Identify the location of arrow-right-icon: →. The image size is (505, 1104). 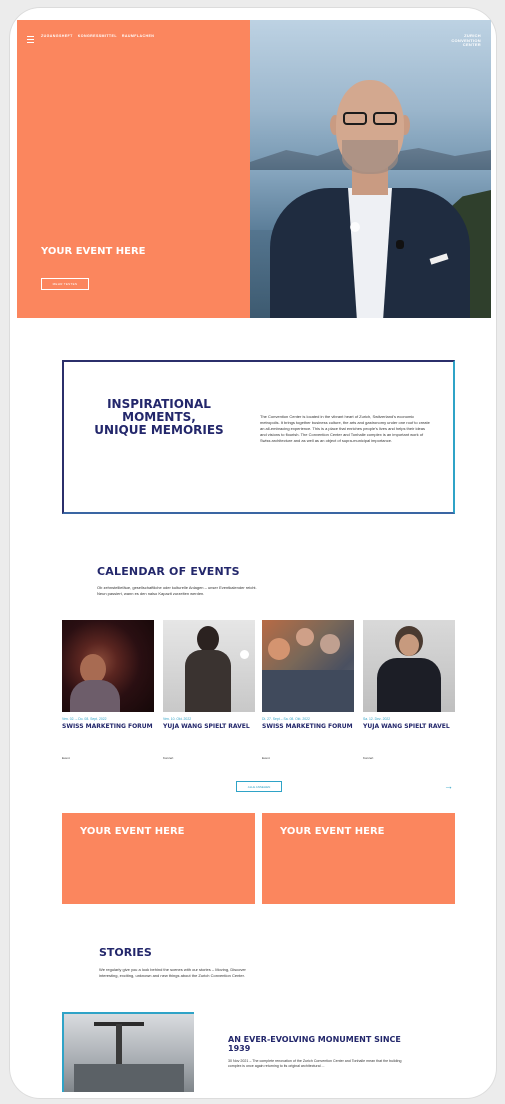
(448, 786).